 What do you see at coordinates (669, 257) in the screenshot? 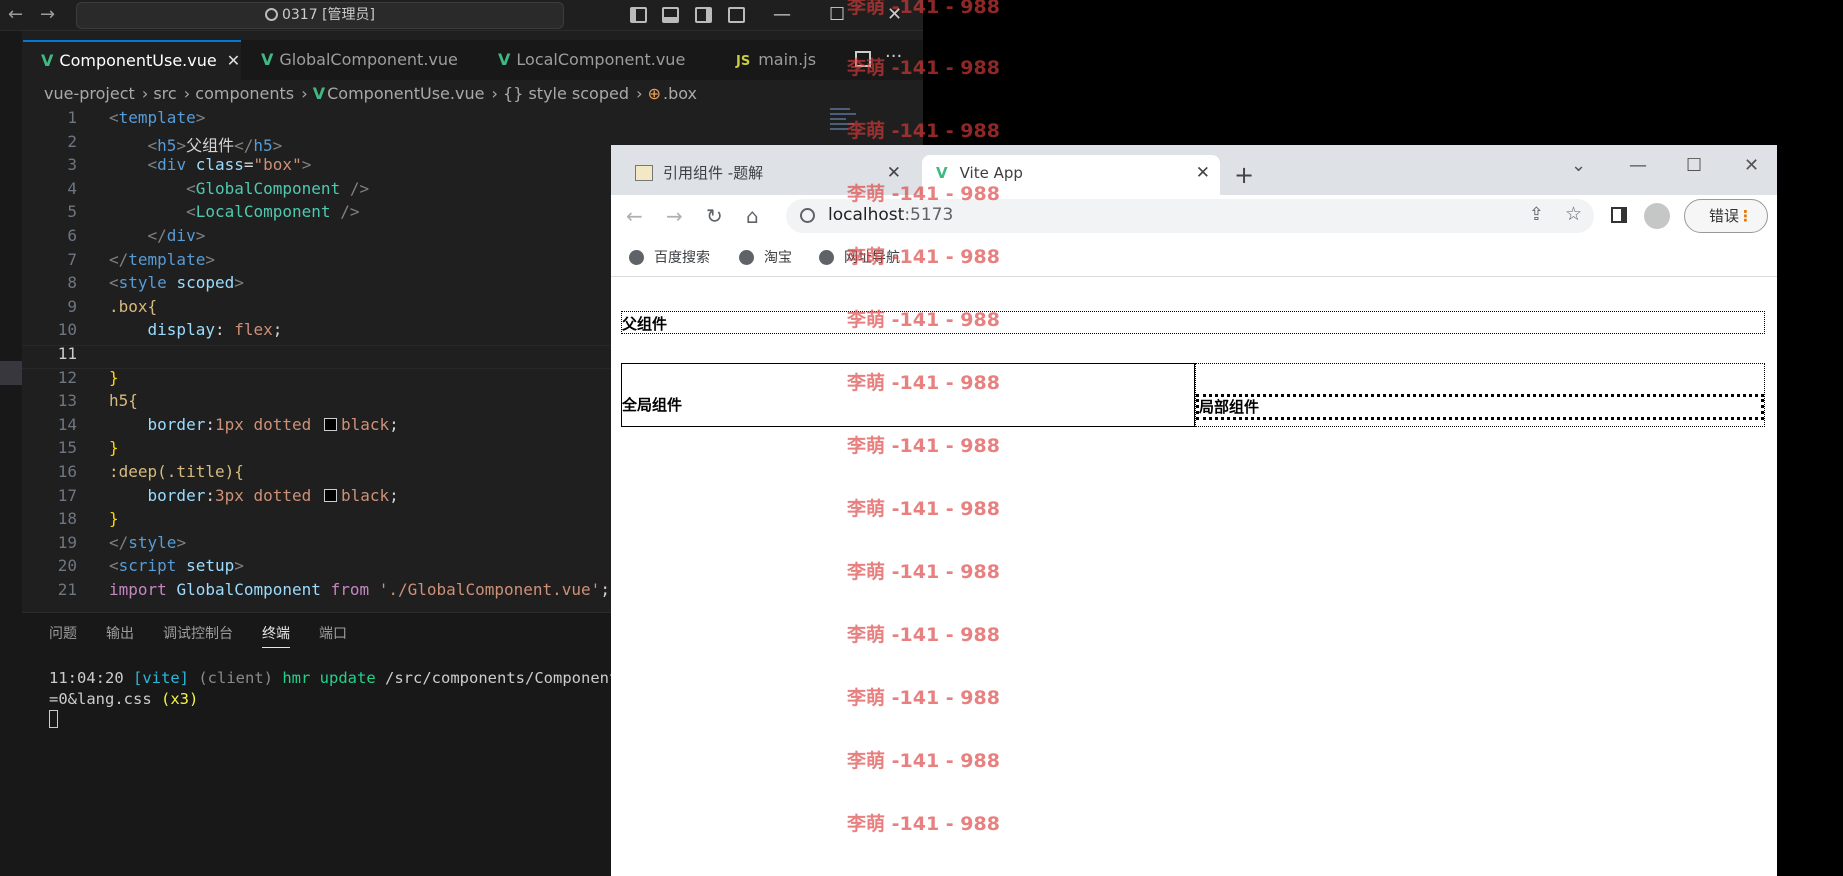
I see `bookmark-baidu: 百度搜索` at bounding box center [669, 257].